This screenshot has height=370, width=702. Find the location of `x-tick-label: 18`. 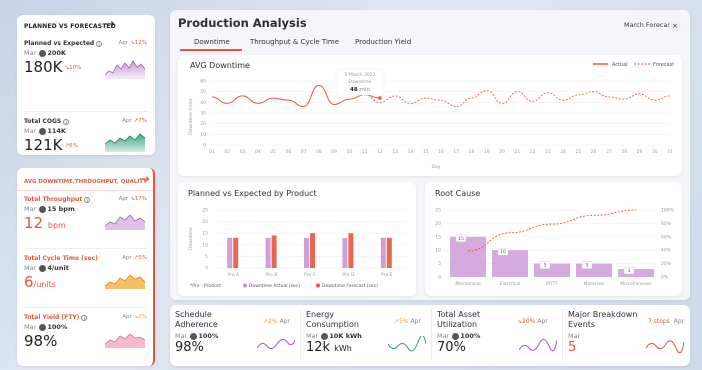

x-tick-label: 18 is located at coordinates (472, 152).